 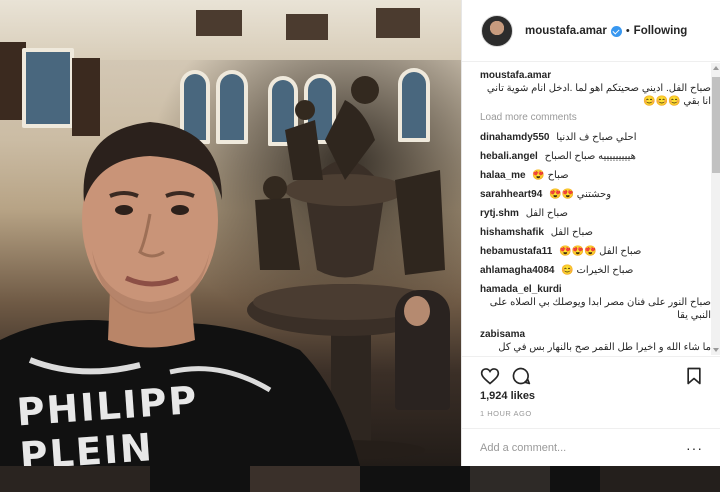 I want to click on comment-username: dinahamdy550, so click(x=514, y=137).